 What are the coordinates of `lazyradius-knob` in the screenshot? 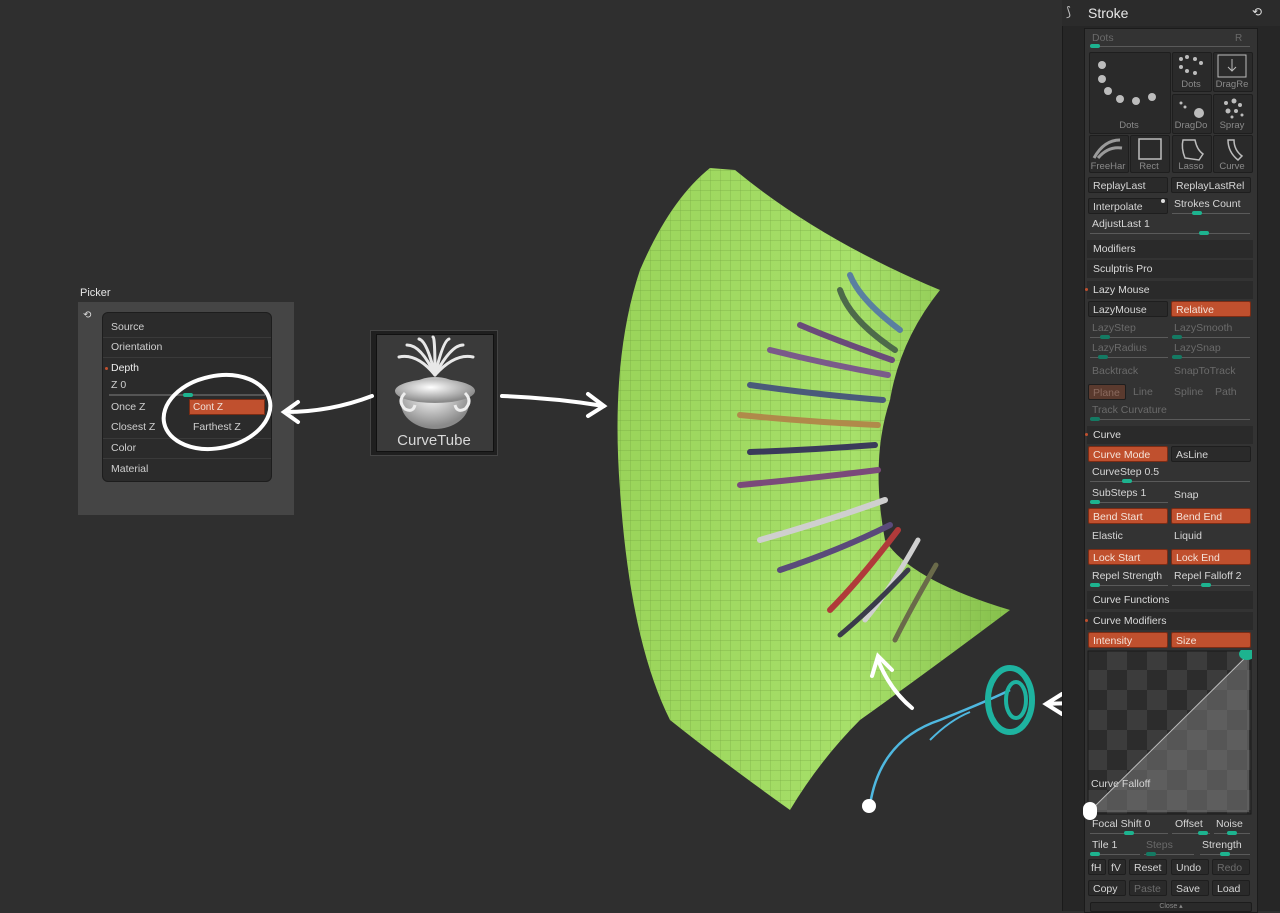 It's located at (1103, 357).